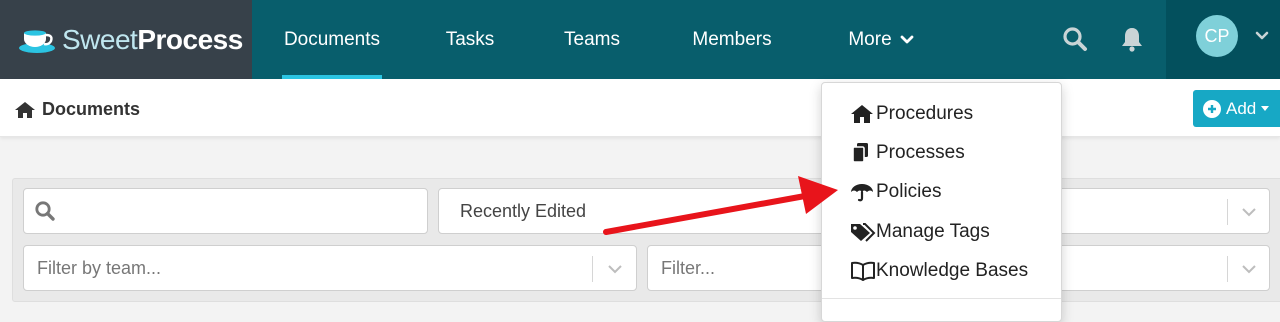 This screenshot has height=322, width=1280. I want to click on menu-divider, so click(941, 298).